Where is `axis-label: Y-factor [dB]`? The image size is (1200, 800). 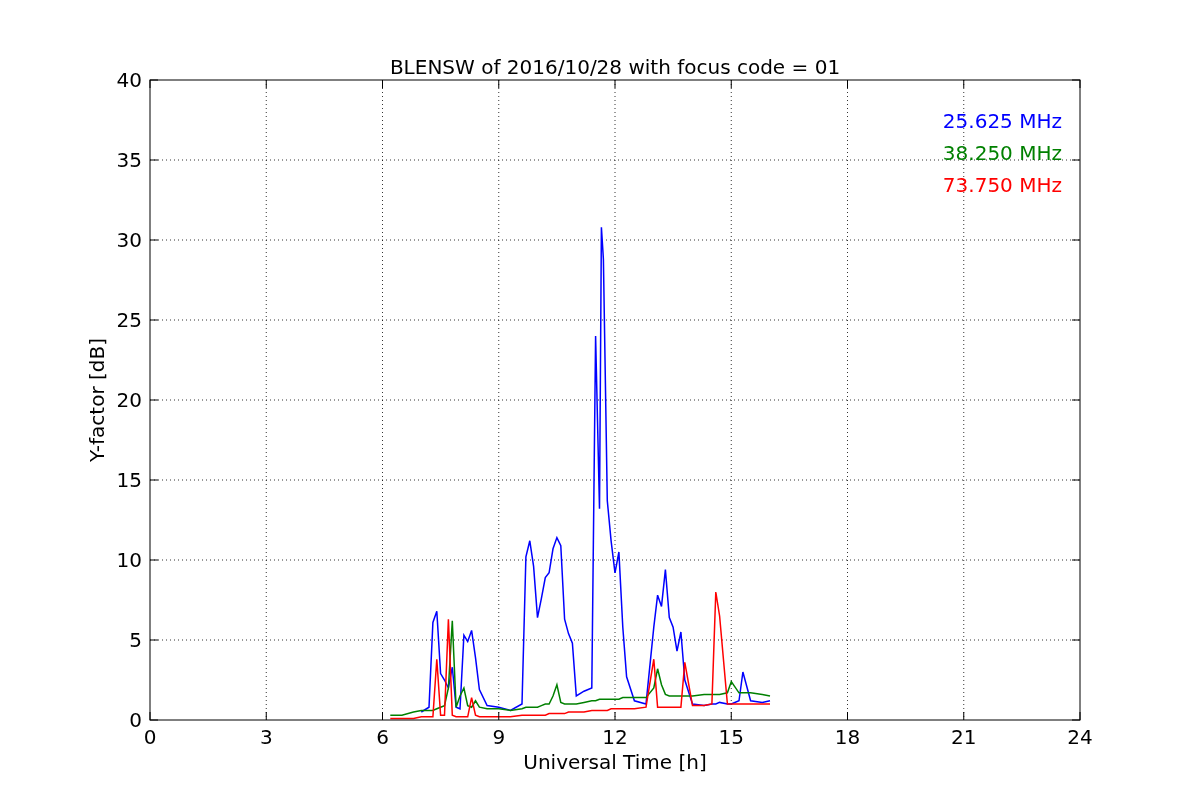
axis-label: Y-factor [dB] is located at coordinates (97, 400).